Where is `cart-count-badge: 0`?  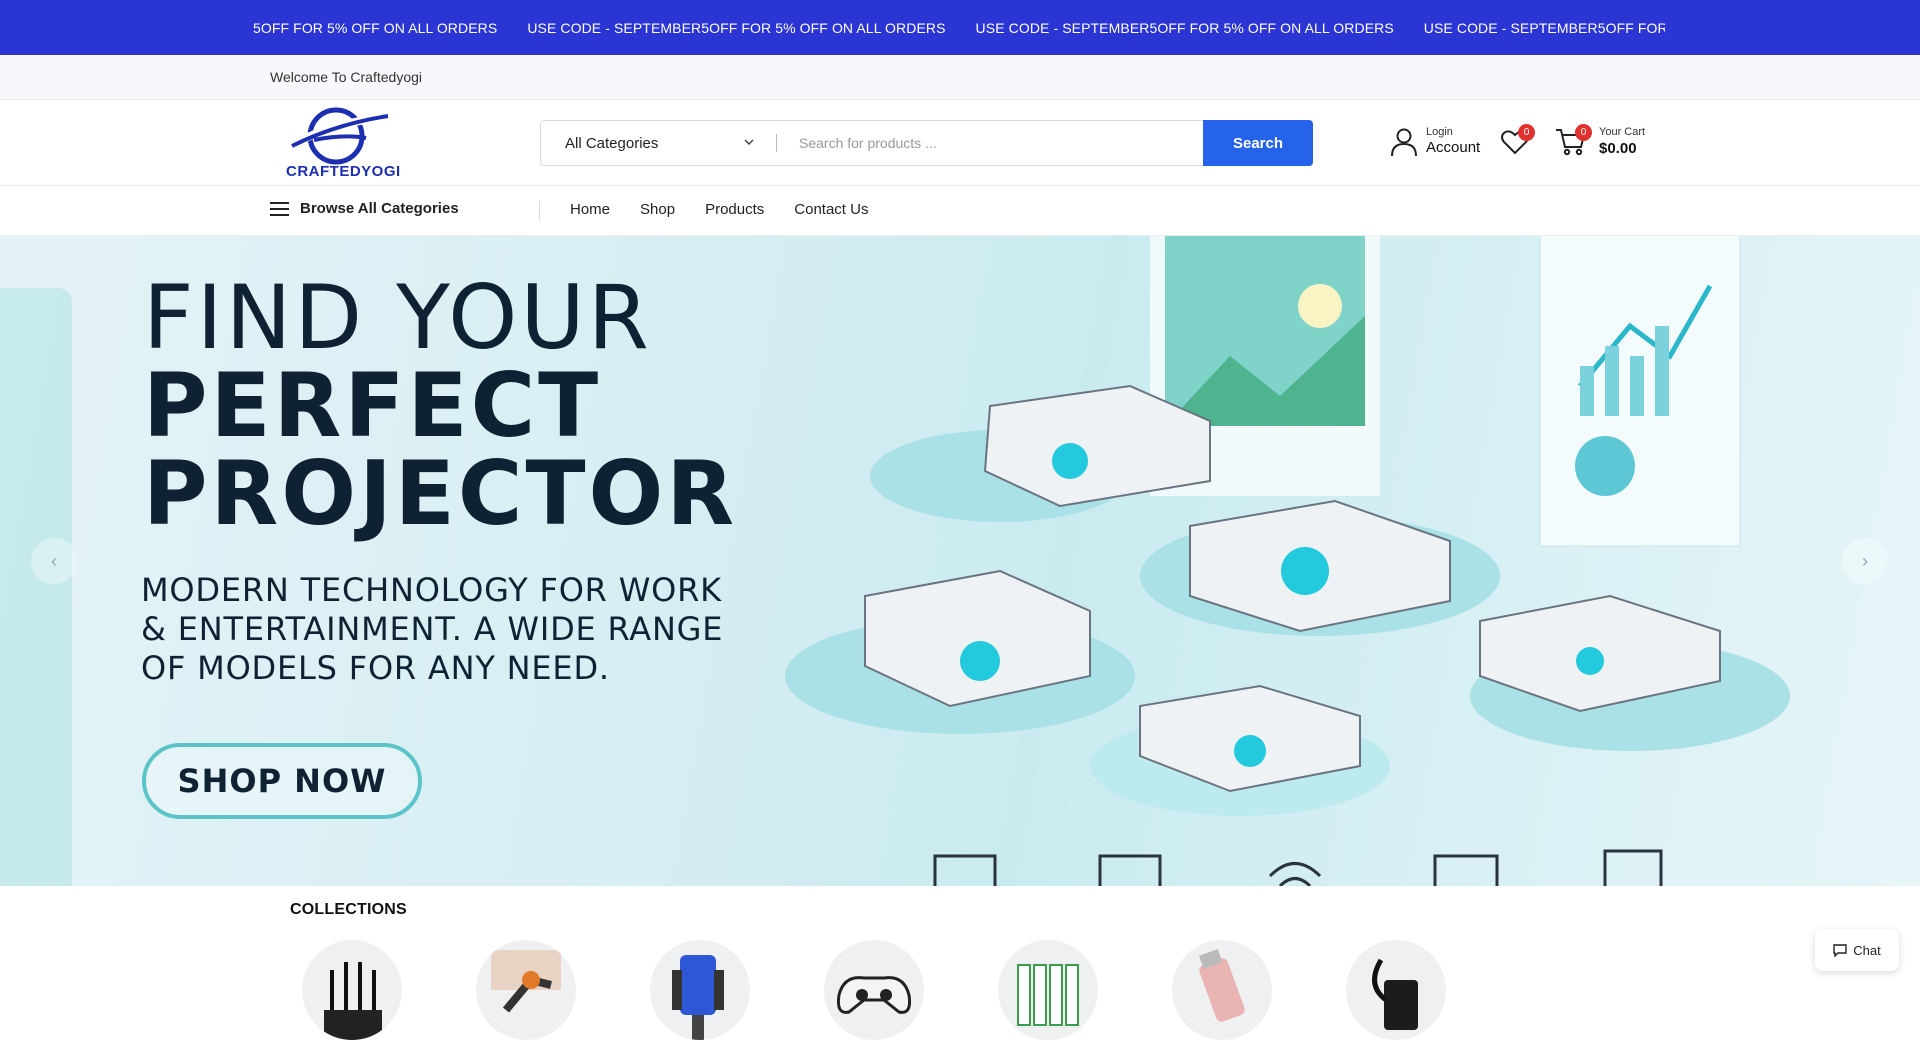
cart-count-badge: 0 is located at coordinates (1583, 132).